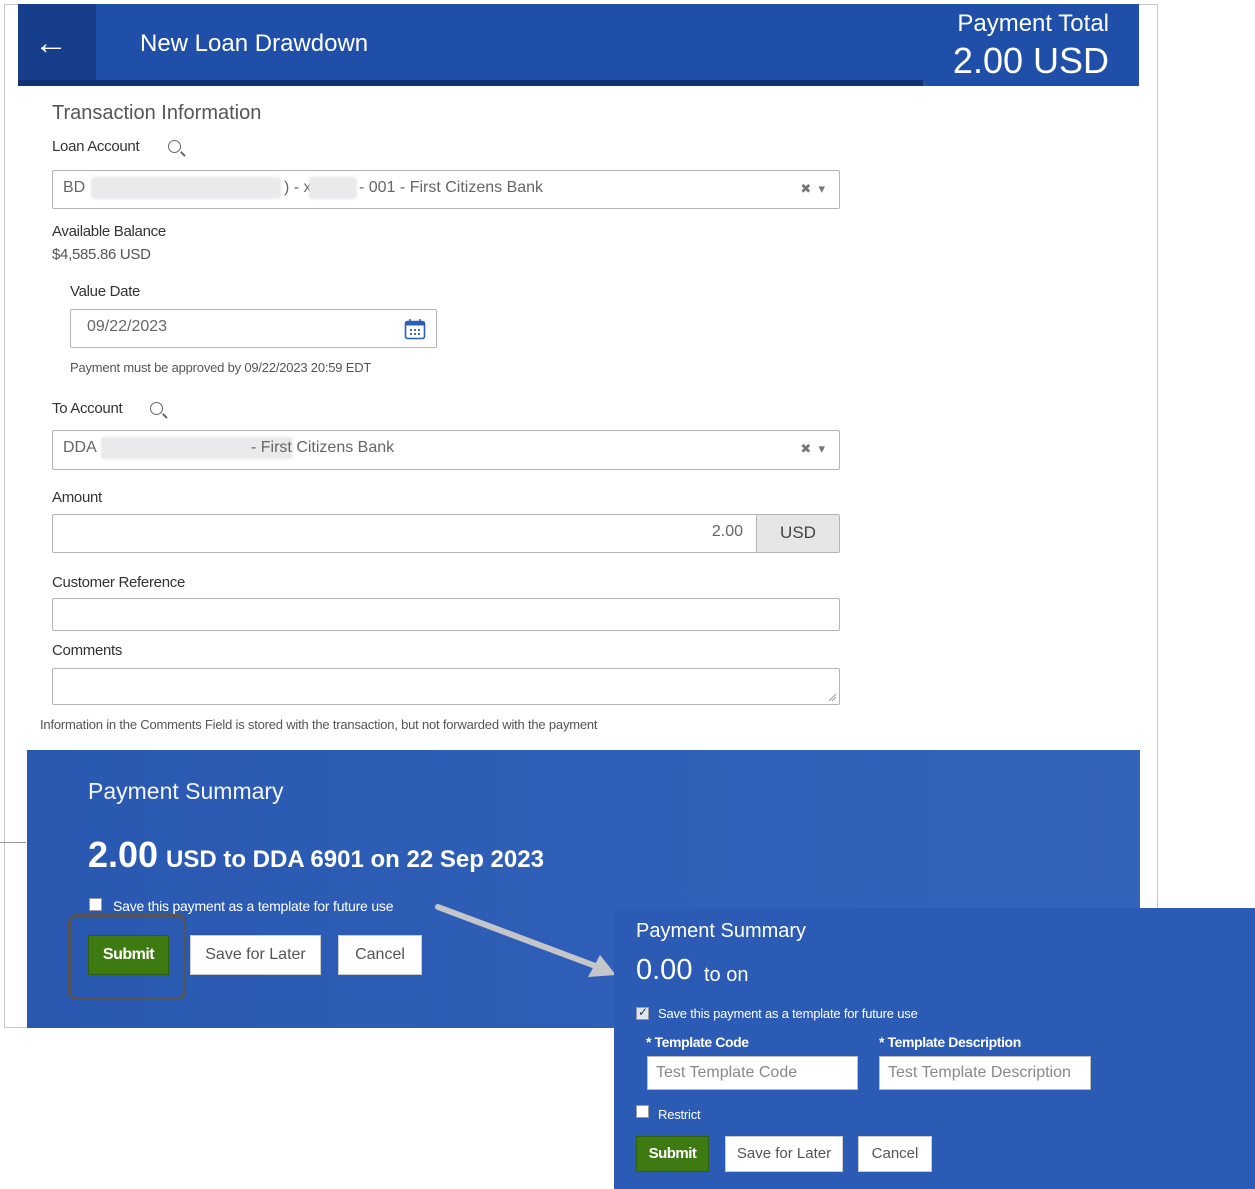  Describe the element at coordinates (87, 650) in the screenshot. I see `comments-label: Comments` at that location.